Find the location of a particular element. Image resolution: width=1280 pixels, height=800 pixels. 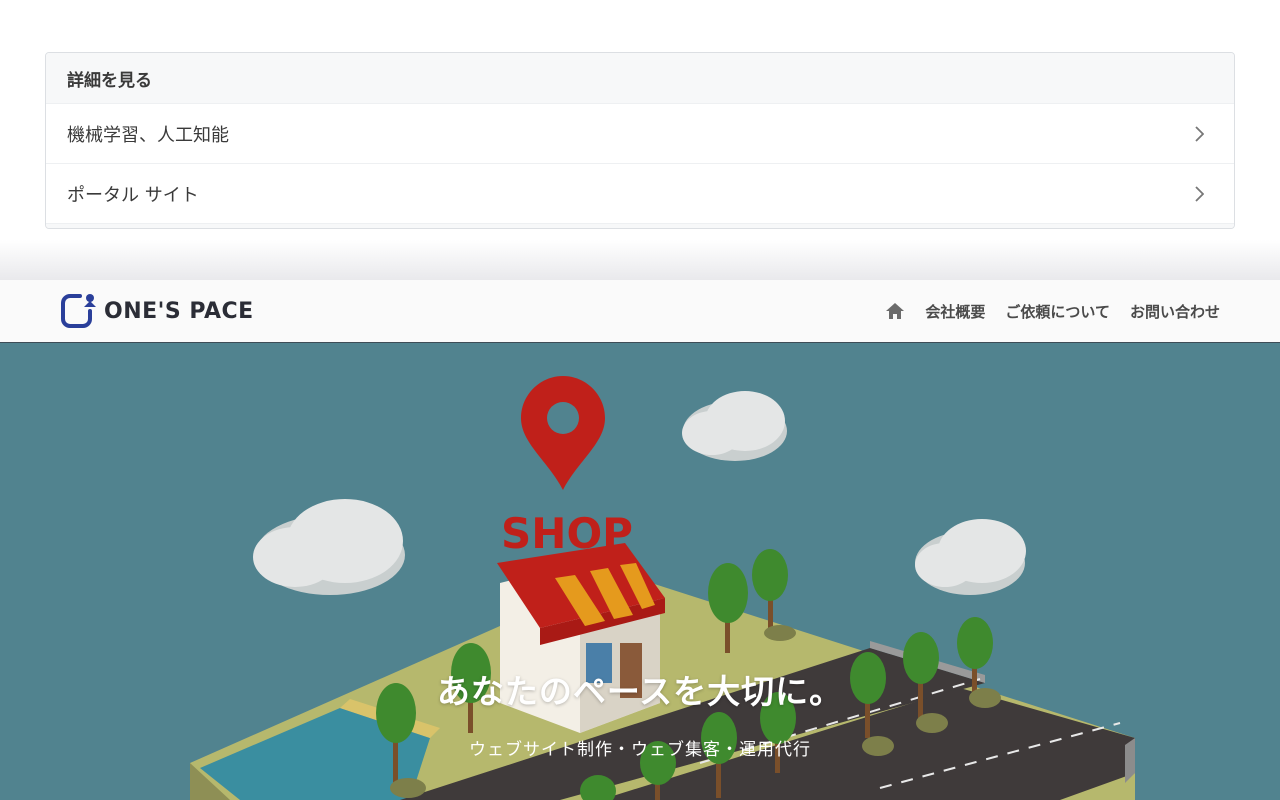

section-divider is located at coordinates (640, 260).